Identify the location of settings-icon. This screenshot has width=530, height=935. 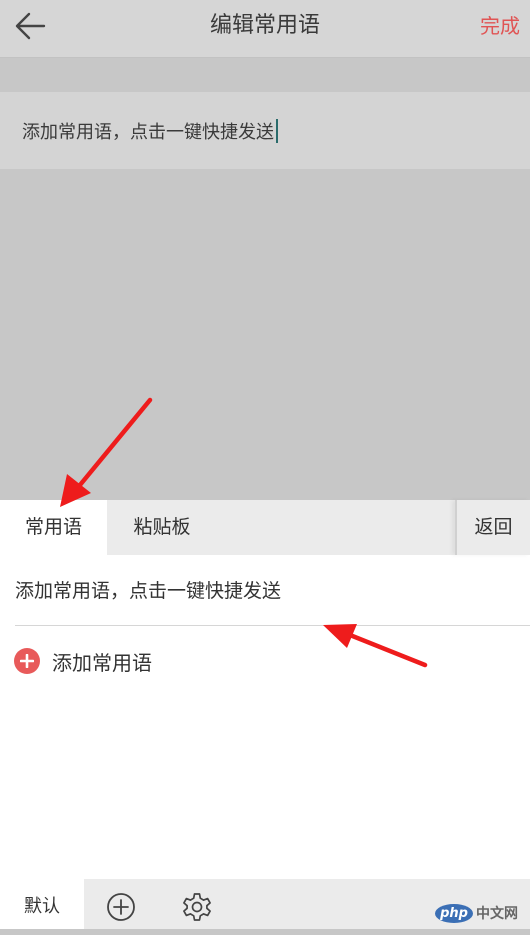
(197, 907).